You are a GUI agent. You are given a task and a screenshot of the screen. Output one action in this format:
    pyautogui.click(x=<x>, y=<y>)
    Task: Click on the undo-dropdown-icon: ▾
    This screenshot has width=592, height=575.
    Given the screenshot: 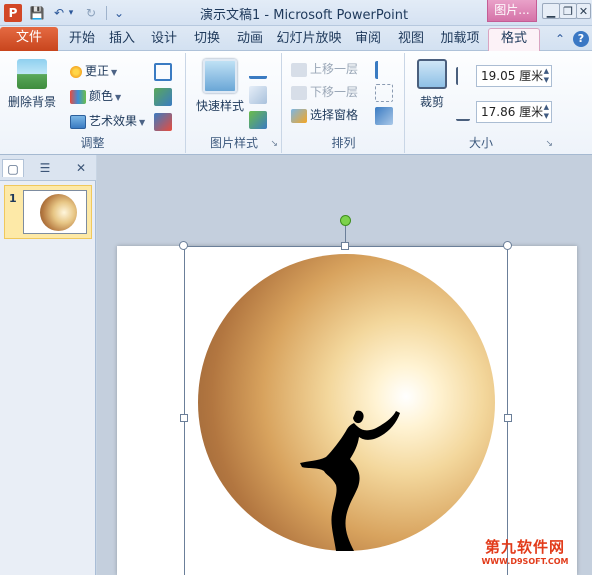 What is the action you would take?
    pyautogui.click(x=71, y=13)
    